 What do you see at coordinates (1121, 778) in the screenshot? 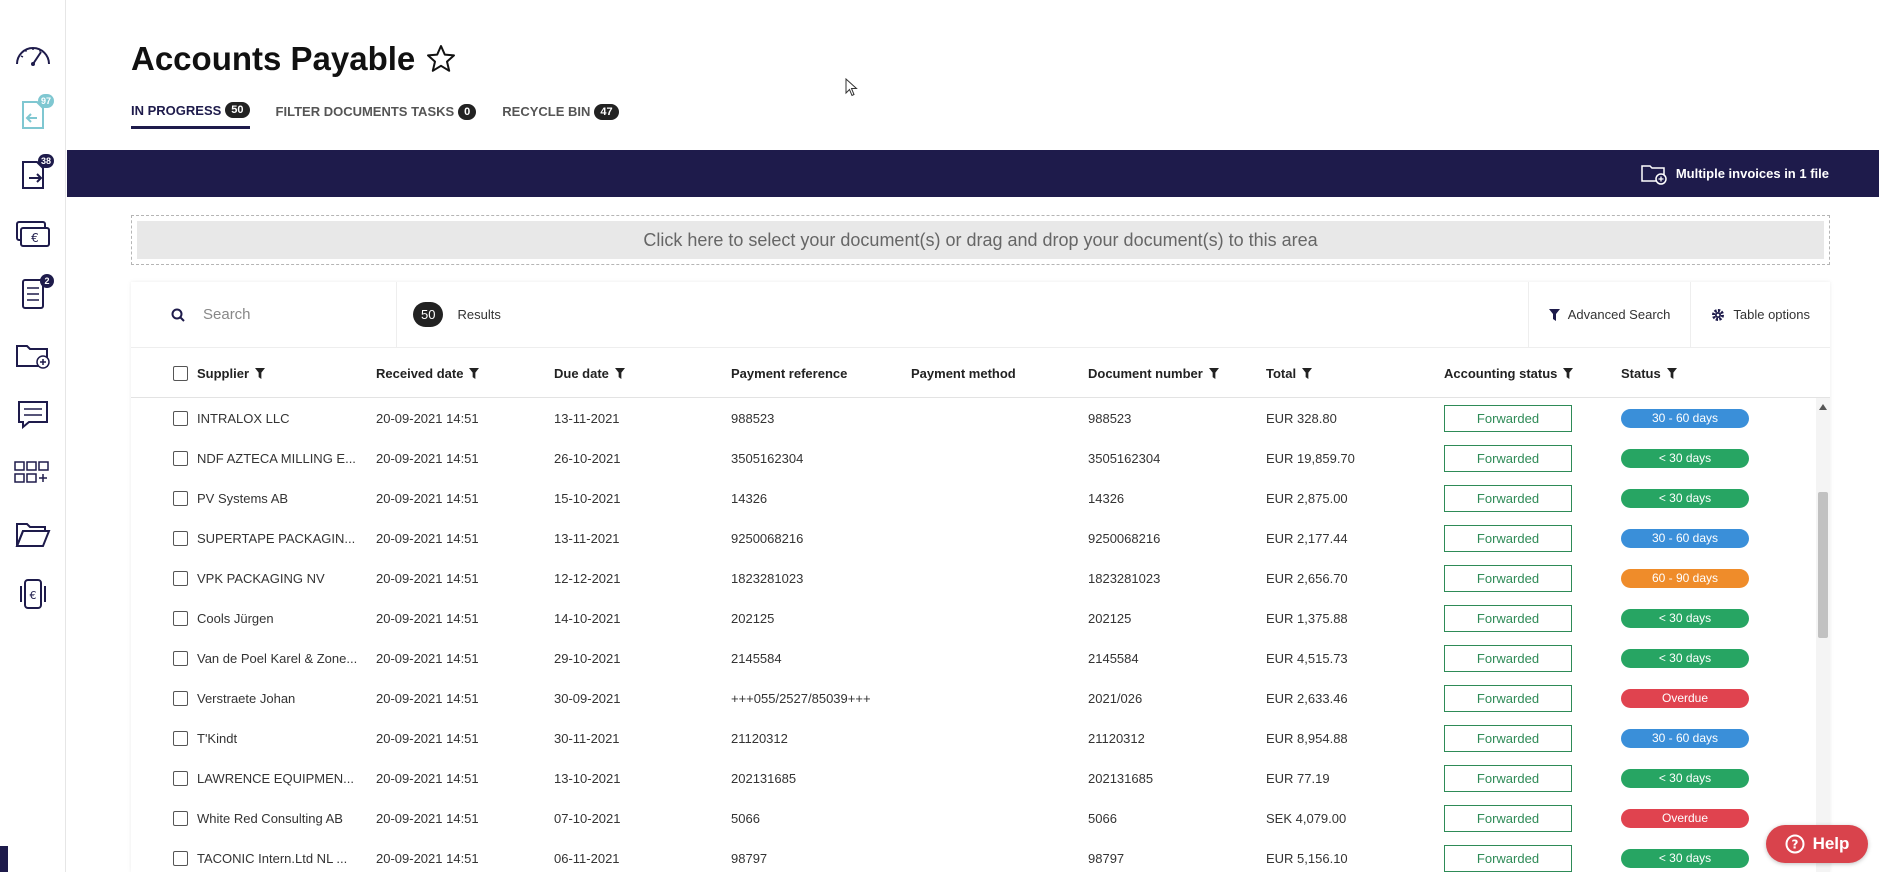
I see `document-number-cell: 202131685` at bounding box center [1121, 778].